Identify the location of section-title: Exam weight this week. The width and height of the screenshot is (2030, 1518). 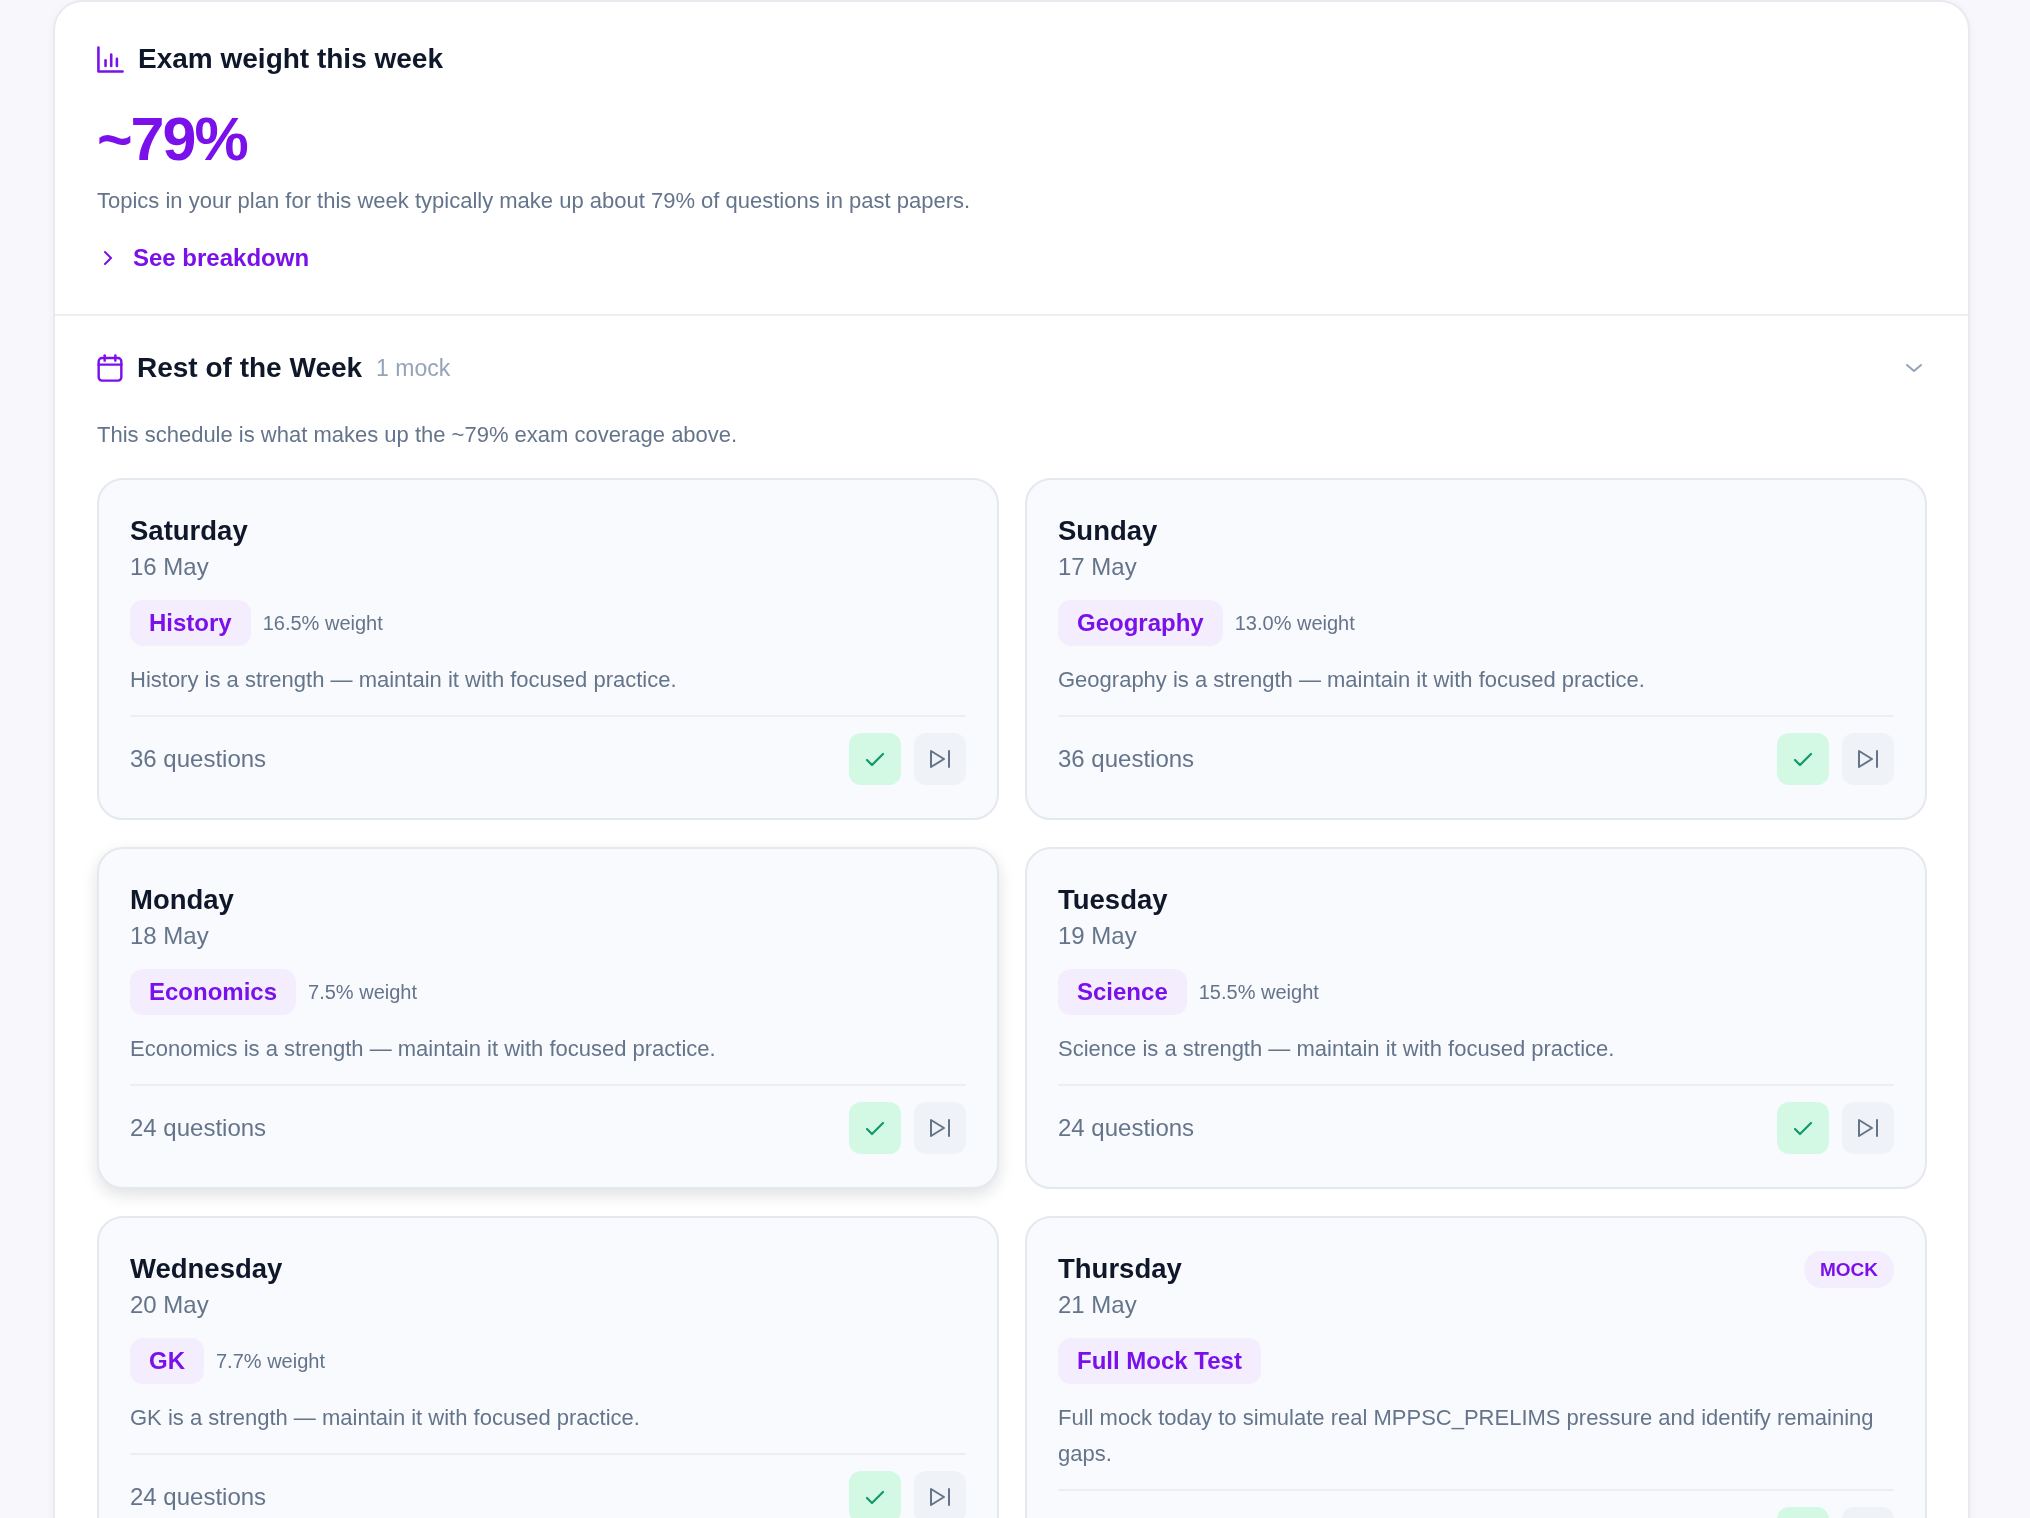
(290, 59).